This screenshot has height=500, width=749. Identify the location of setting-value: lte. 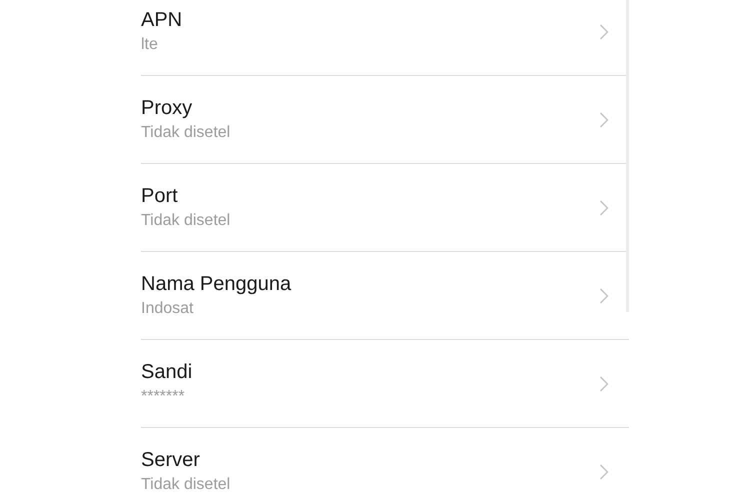
(150, 45).